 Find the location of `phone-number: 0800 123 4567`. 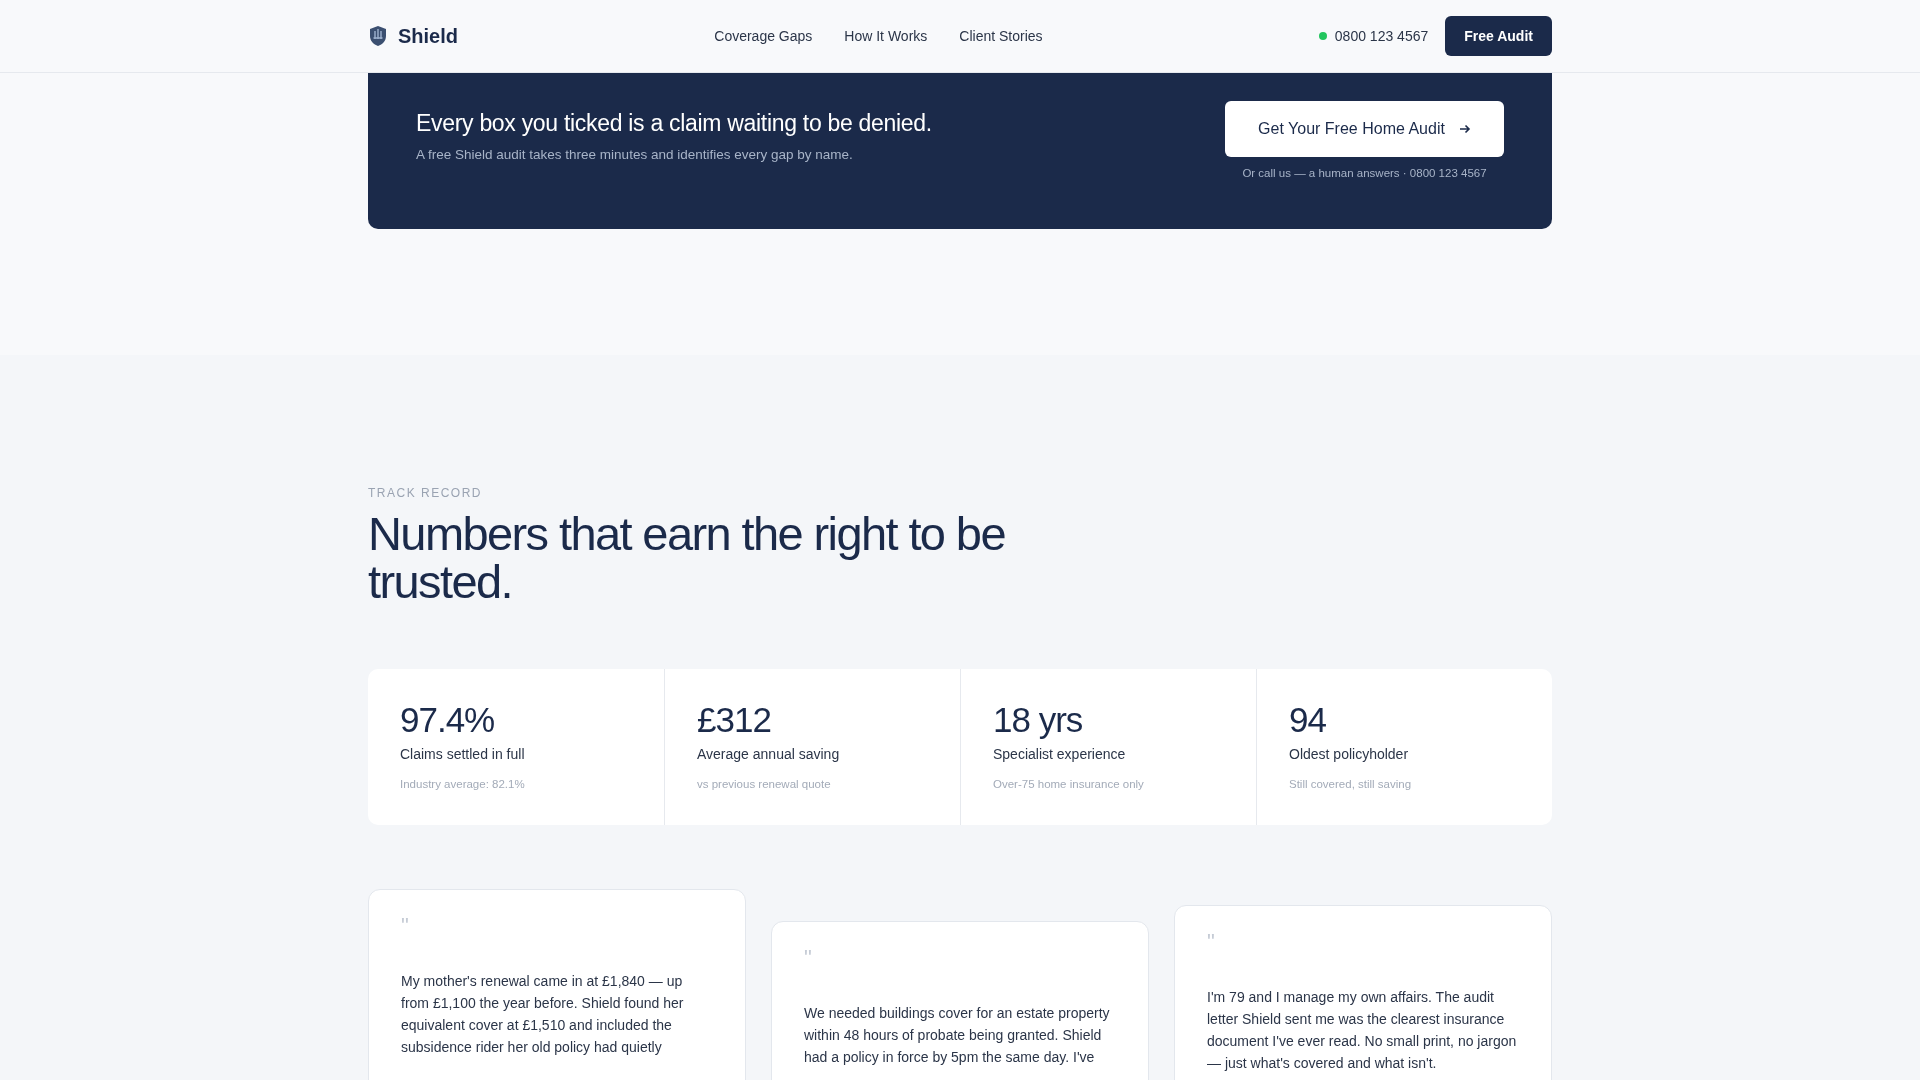

phone-number: 0800 123 4567 is located at coordinates (1381, 36).